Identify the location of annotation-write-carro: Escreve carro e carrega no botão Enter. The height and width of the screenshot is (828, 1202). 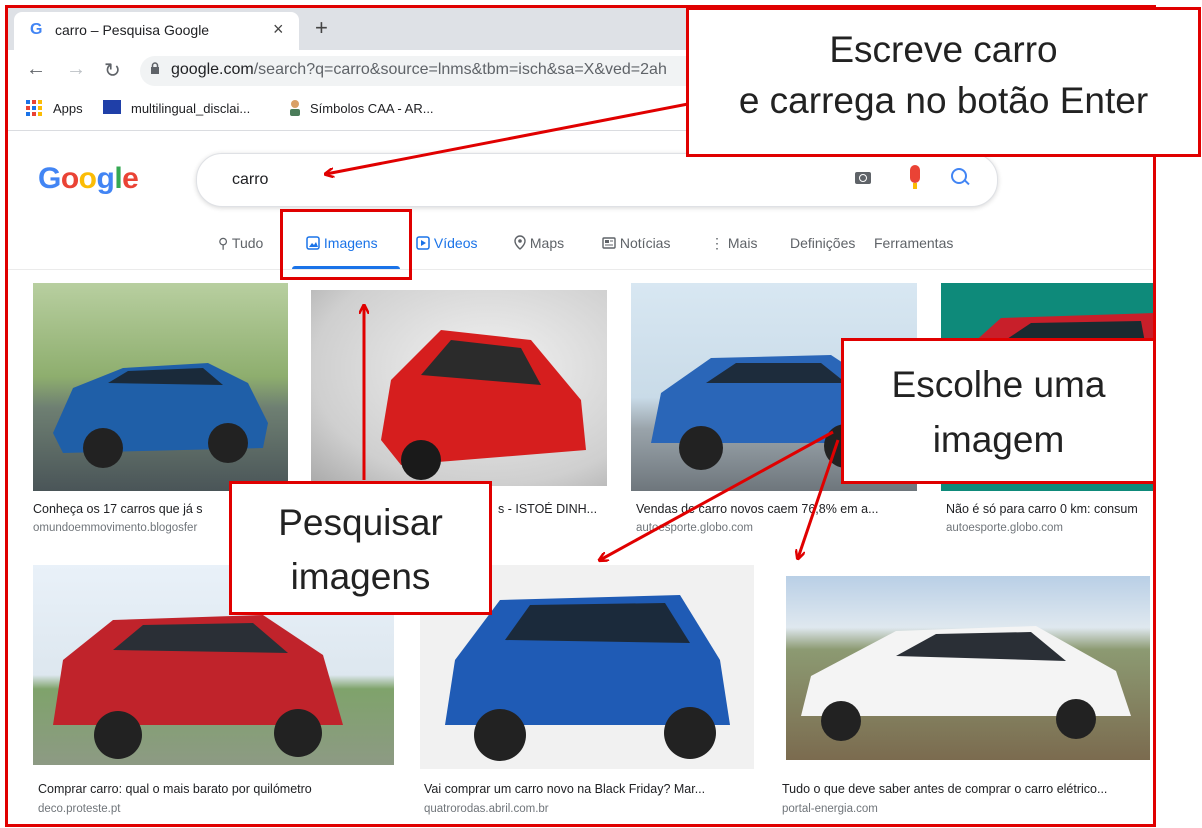
(943, 82).